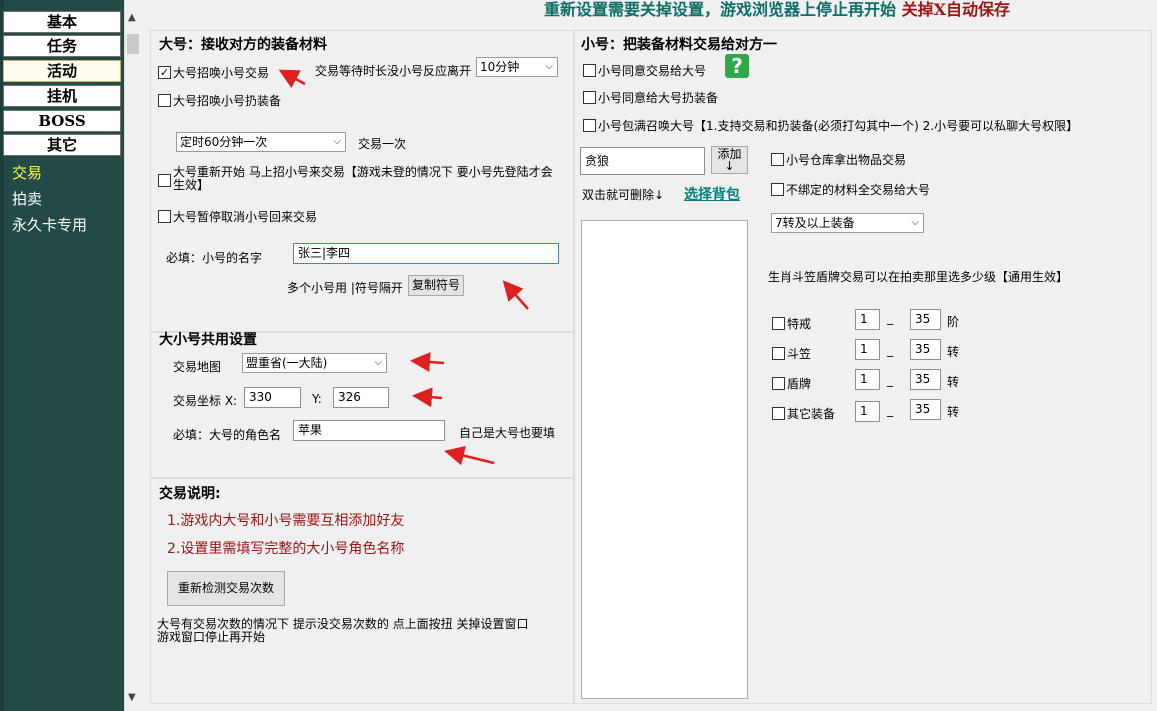  I want to click on annotation-arrows, so click(403, 267).